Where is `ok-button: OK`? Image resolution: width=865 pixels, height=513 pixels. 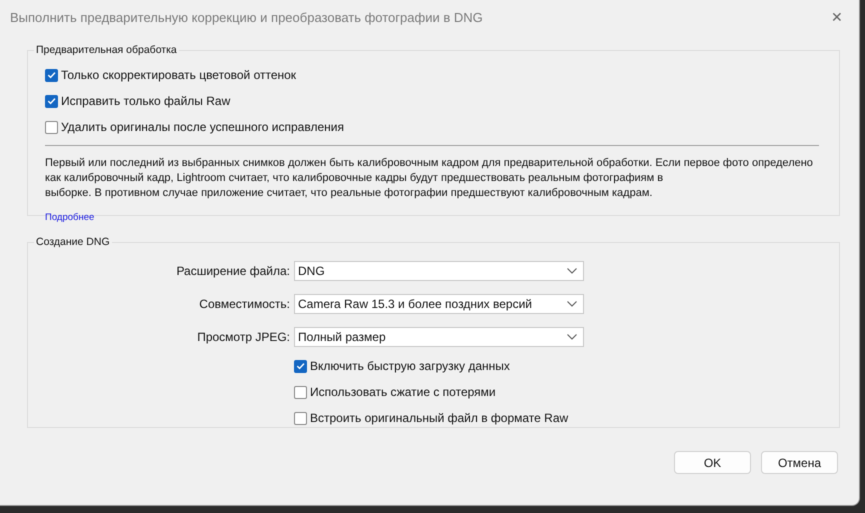 ok-button: OK is located at coordinates (712, 462).